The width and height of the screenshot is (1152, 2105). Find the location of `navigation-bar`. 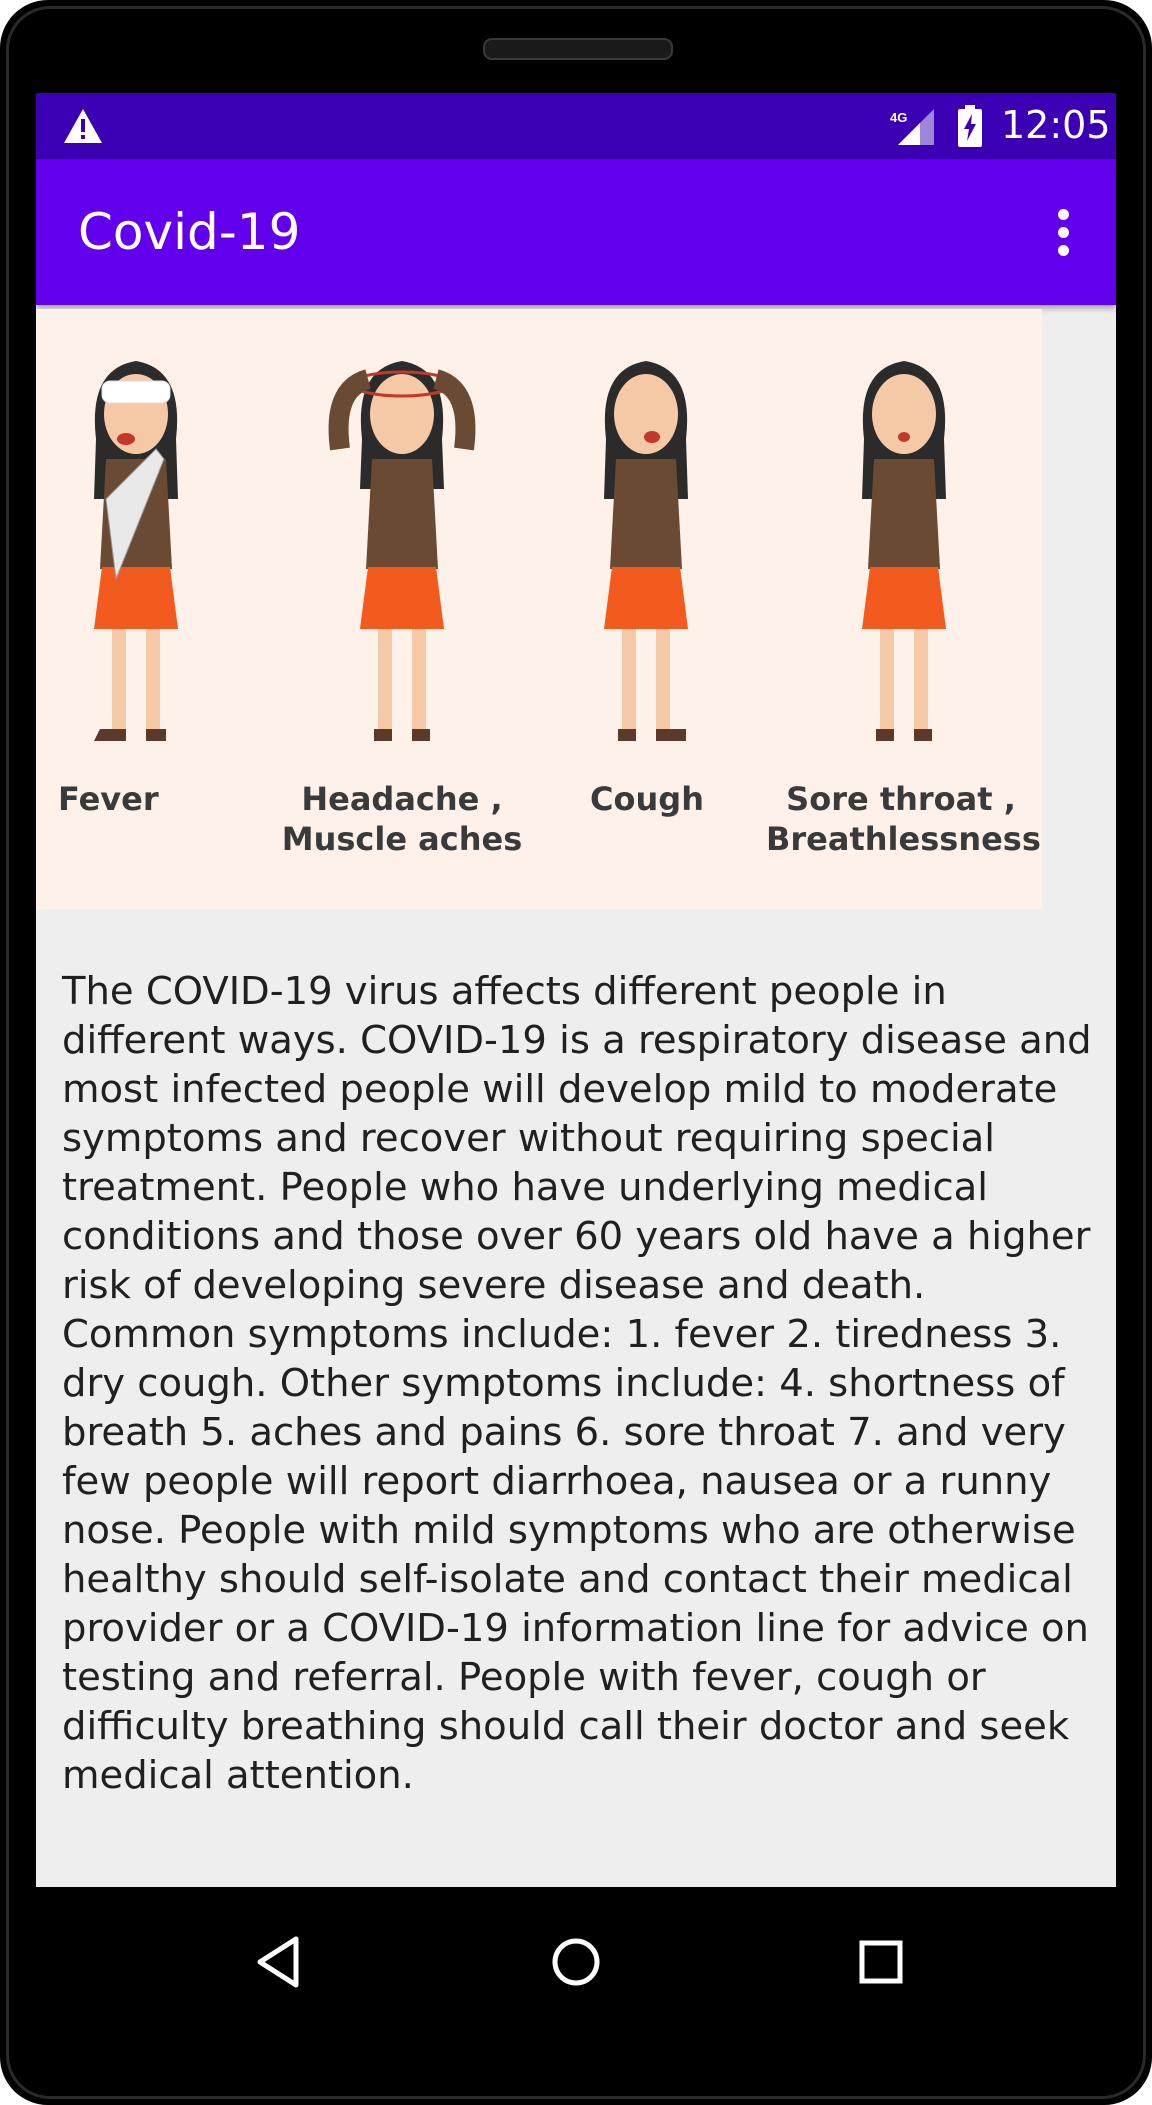

navigation-bar is located at coordinates (576, 1967).